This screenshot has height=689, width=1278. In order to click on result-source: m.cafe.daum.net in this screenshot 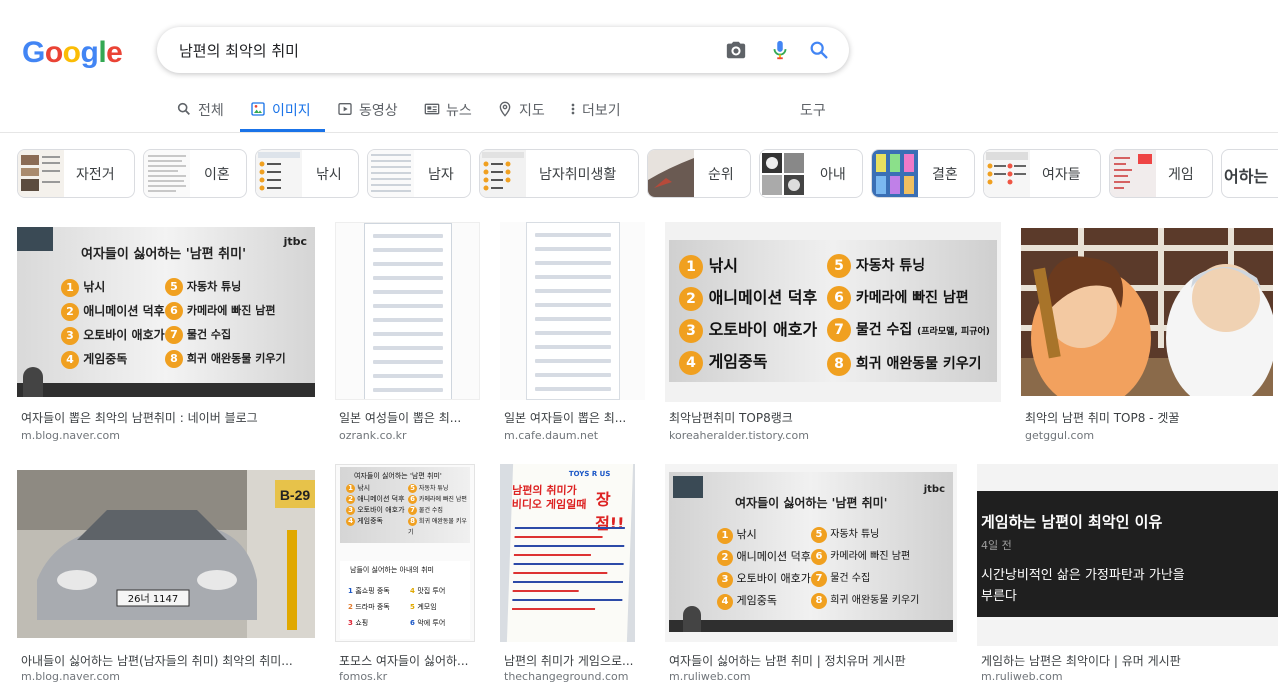, I will do `click(551, 435)`.